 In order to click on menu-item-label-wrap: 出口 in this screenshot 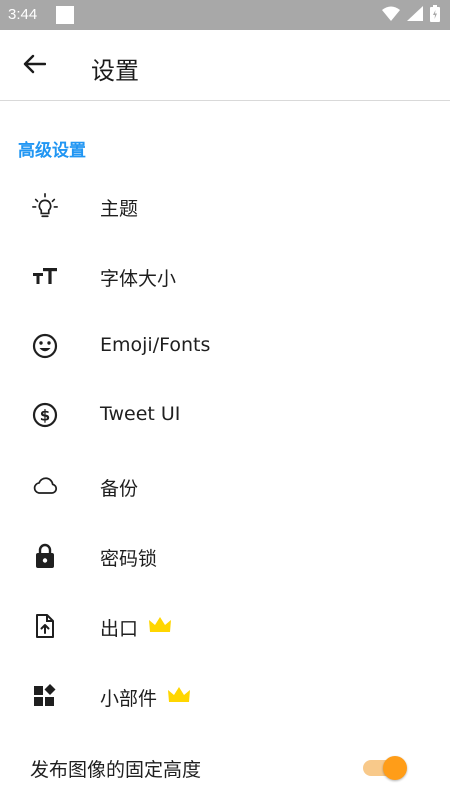, I will do `click(136, 627)`.